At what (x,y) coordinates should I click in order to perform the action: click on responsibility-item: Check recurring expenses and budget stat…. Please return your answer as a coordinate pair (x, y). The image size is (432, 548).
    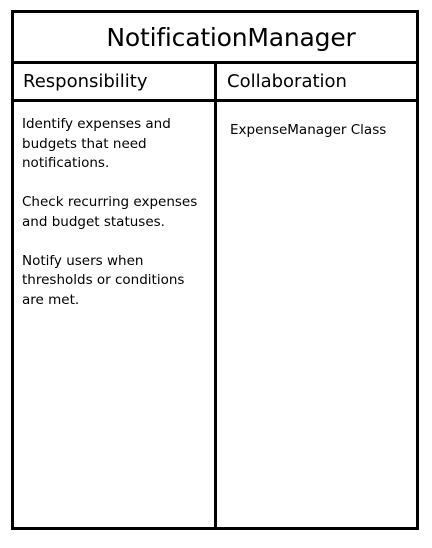
    Looking at the image, I should click on (110, 212).